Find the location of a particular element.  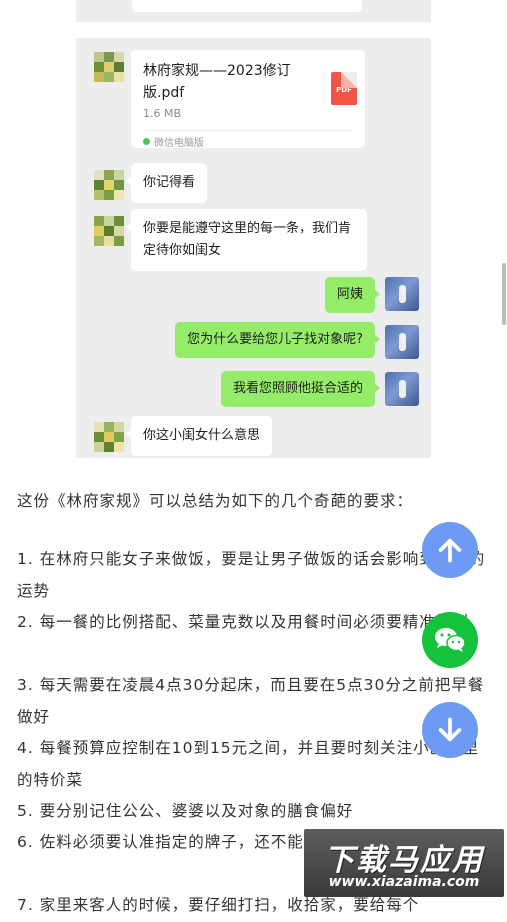

list-item: 3. 每天需要在凌晨4点30分起床，而且要在5点30分之前把早餐做好 is located at coordinates (251, 701).